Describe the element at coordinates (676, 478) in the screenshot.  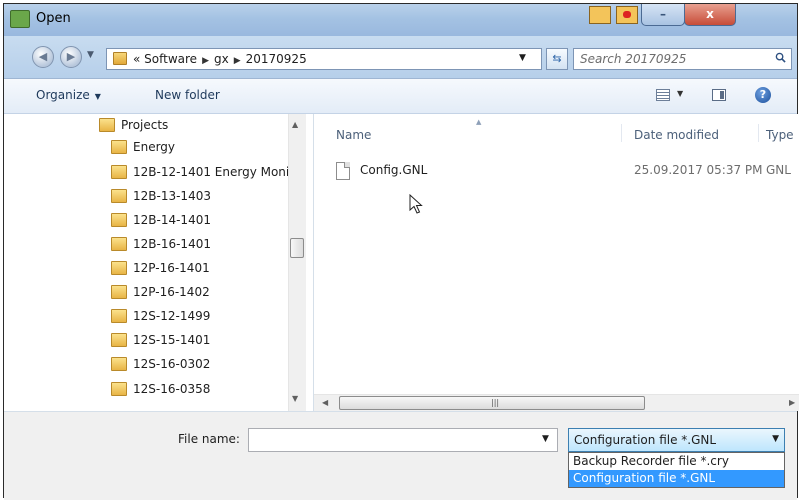
I see `file-type-option-configuration: Configuration file *.GNL` at that location.